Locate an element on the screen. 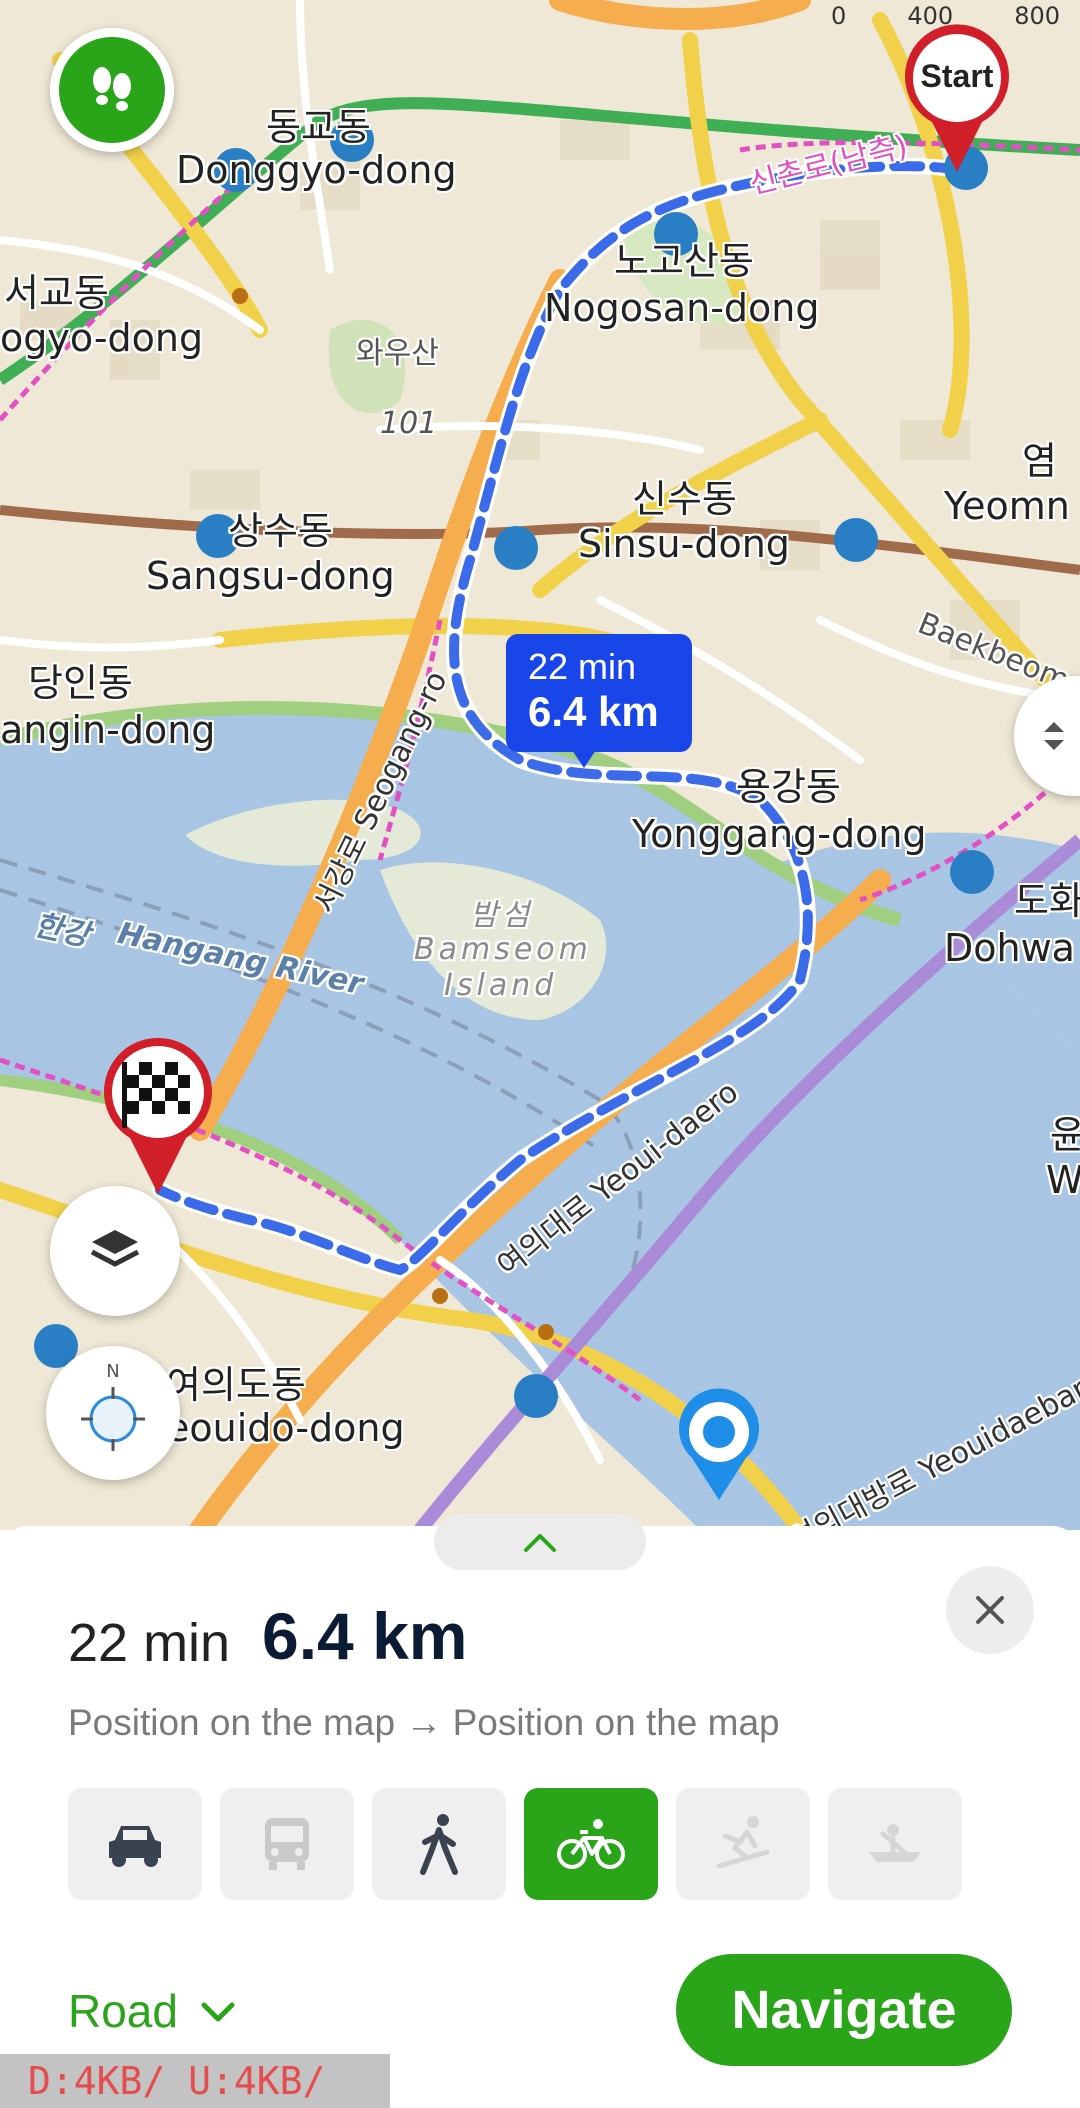 Image resolution: width=1080 pixels, height=2108 pixels. map-label-yeom-en: Yeomn is located at coordinates (1007, 506).